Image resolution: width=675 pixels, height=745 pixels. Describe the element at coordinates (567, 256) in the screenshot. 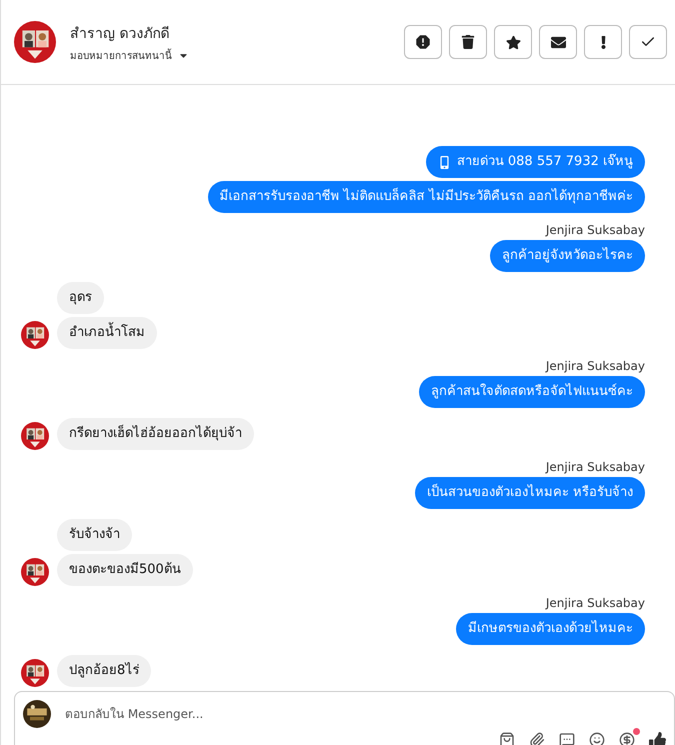

I see `message-text: ลูกค้าอยู่จังหวัดอะไรคะ` at that location.